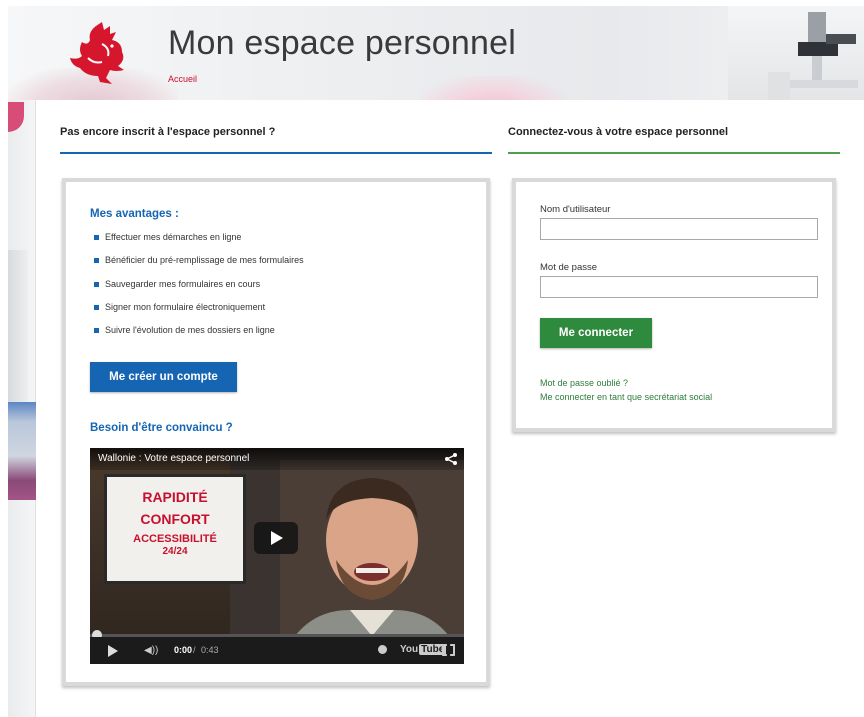 This screenshot has height=717, width=864. I want to click on advantage-text: Sauvegarder mes formulaires en cours, so click(183, 283).